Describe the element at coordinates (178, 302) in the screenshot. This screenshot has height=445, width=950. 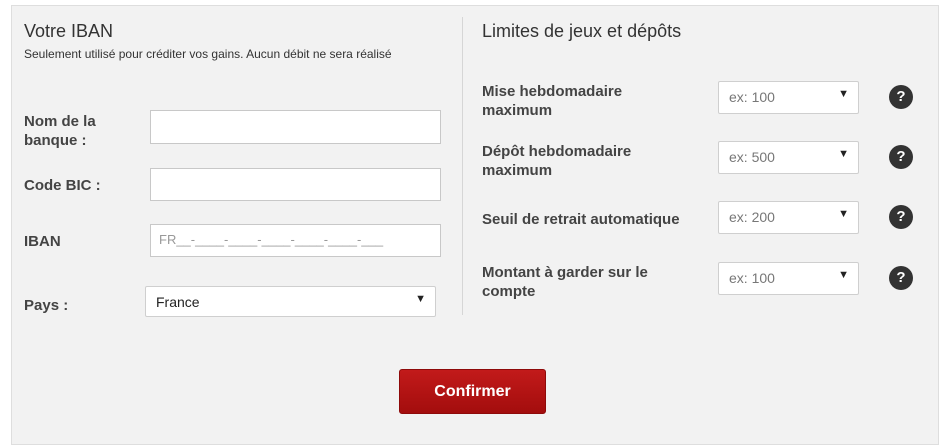
I see `country-select-value: France` at that location.